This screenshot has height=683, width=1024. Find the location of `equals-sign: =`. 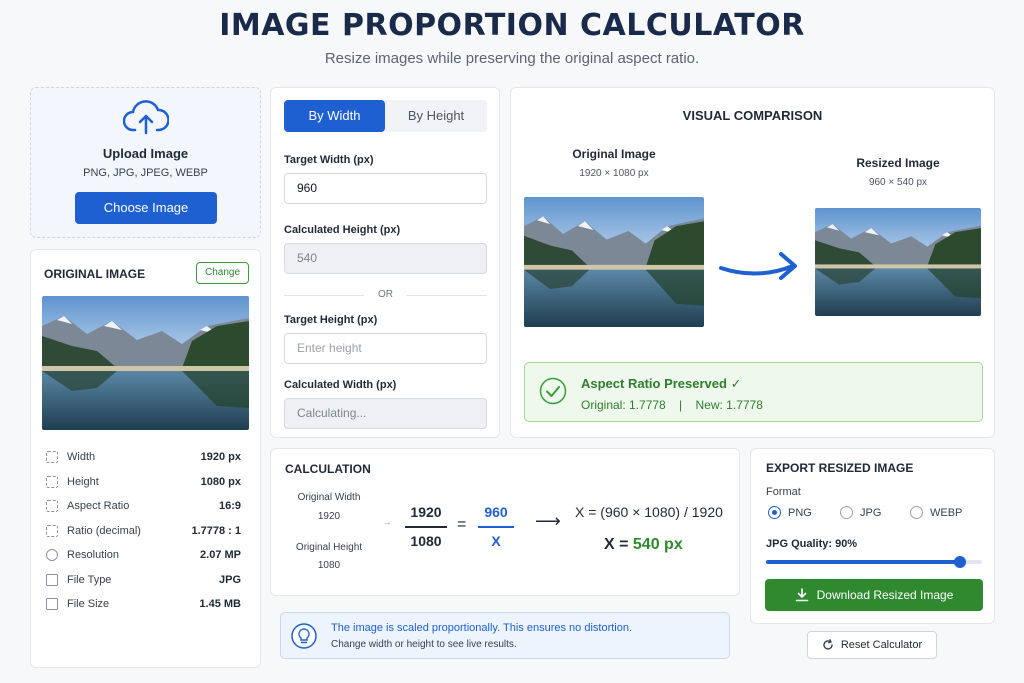

equals-sign: = is located at coordinates (462, 524).